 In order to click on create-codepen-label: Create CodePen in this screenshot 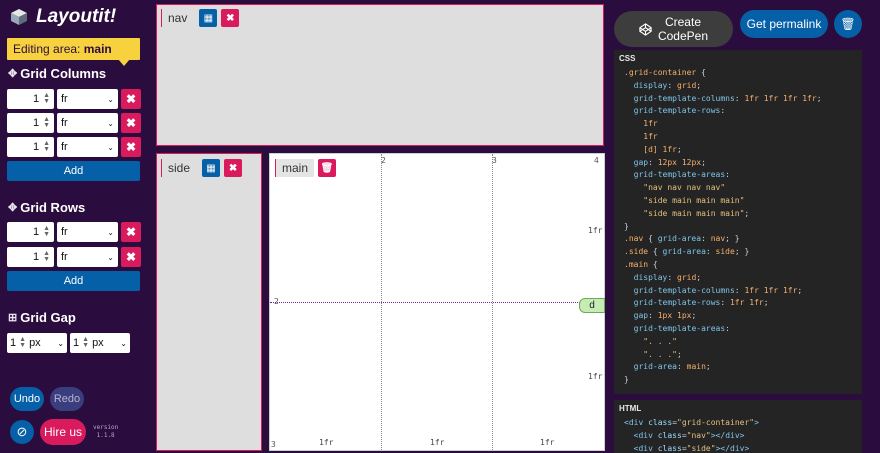, I will do `click(683, 29)`.